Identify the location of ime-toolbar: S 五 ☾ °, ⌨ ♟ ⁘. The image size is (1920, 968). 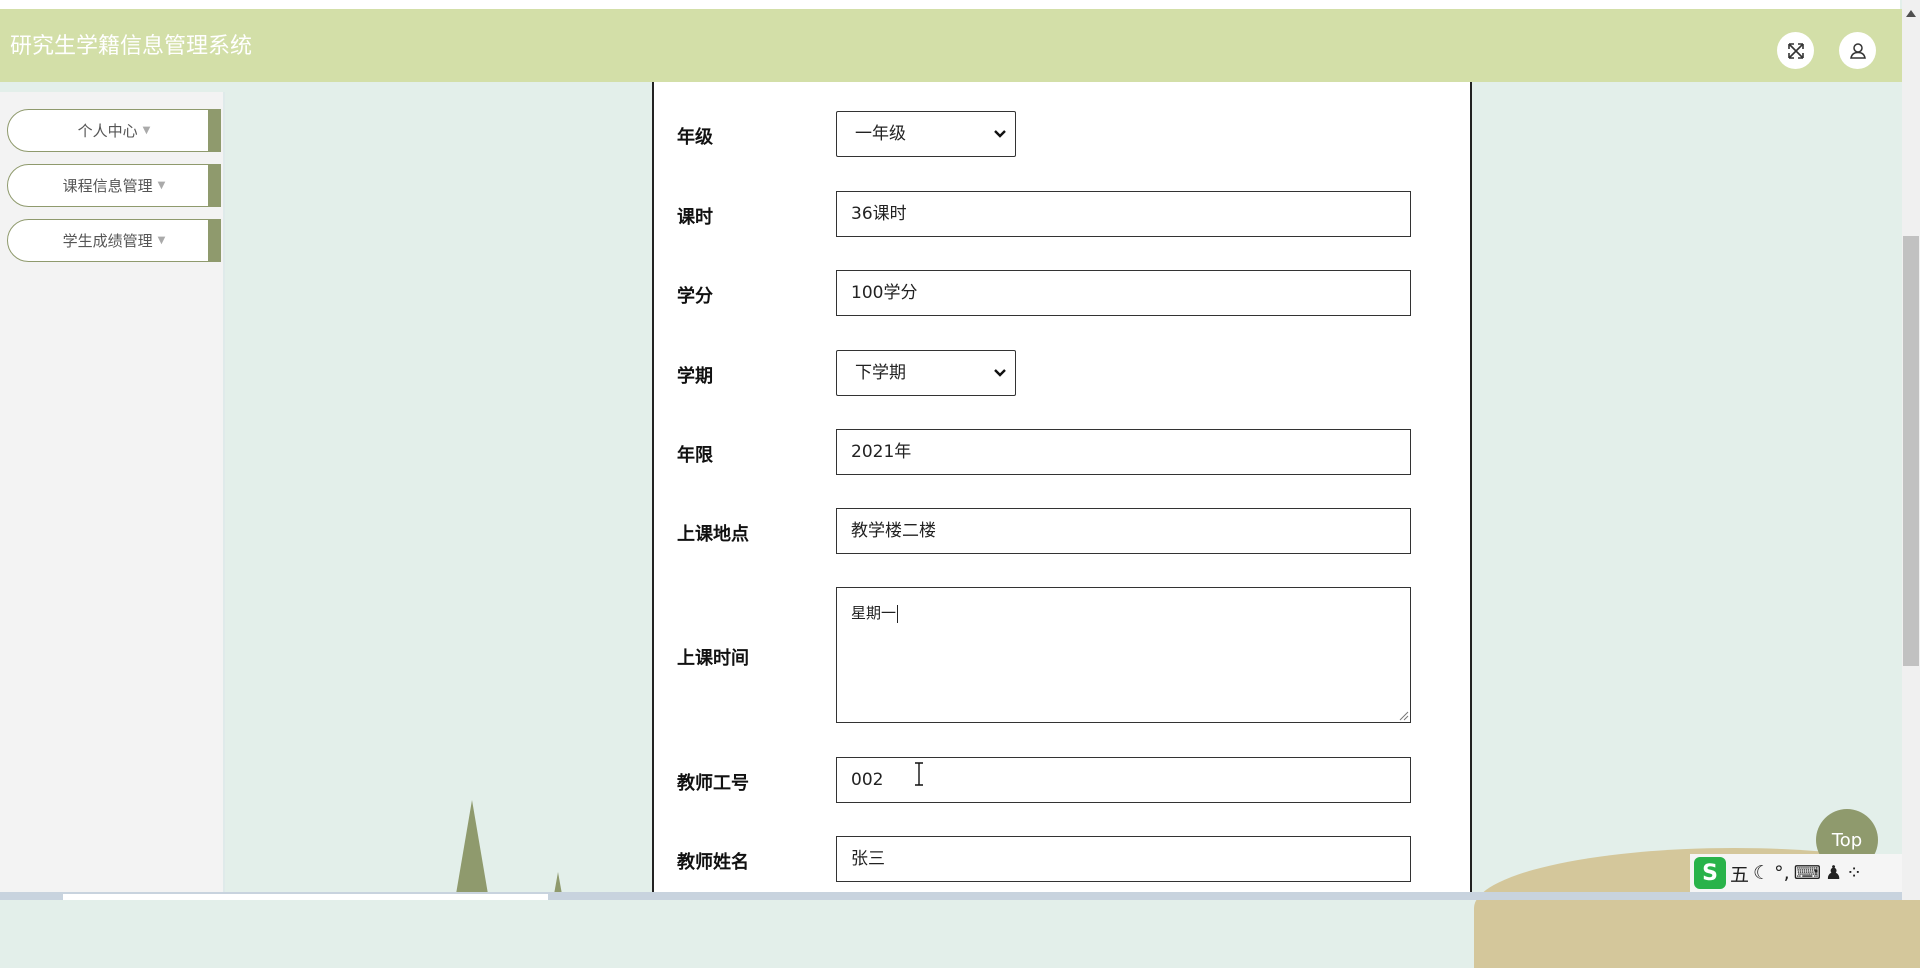
(1796, 873).